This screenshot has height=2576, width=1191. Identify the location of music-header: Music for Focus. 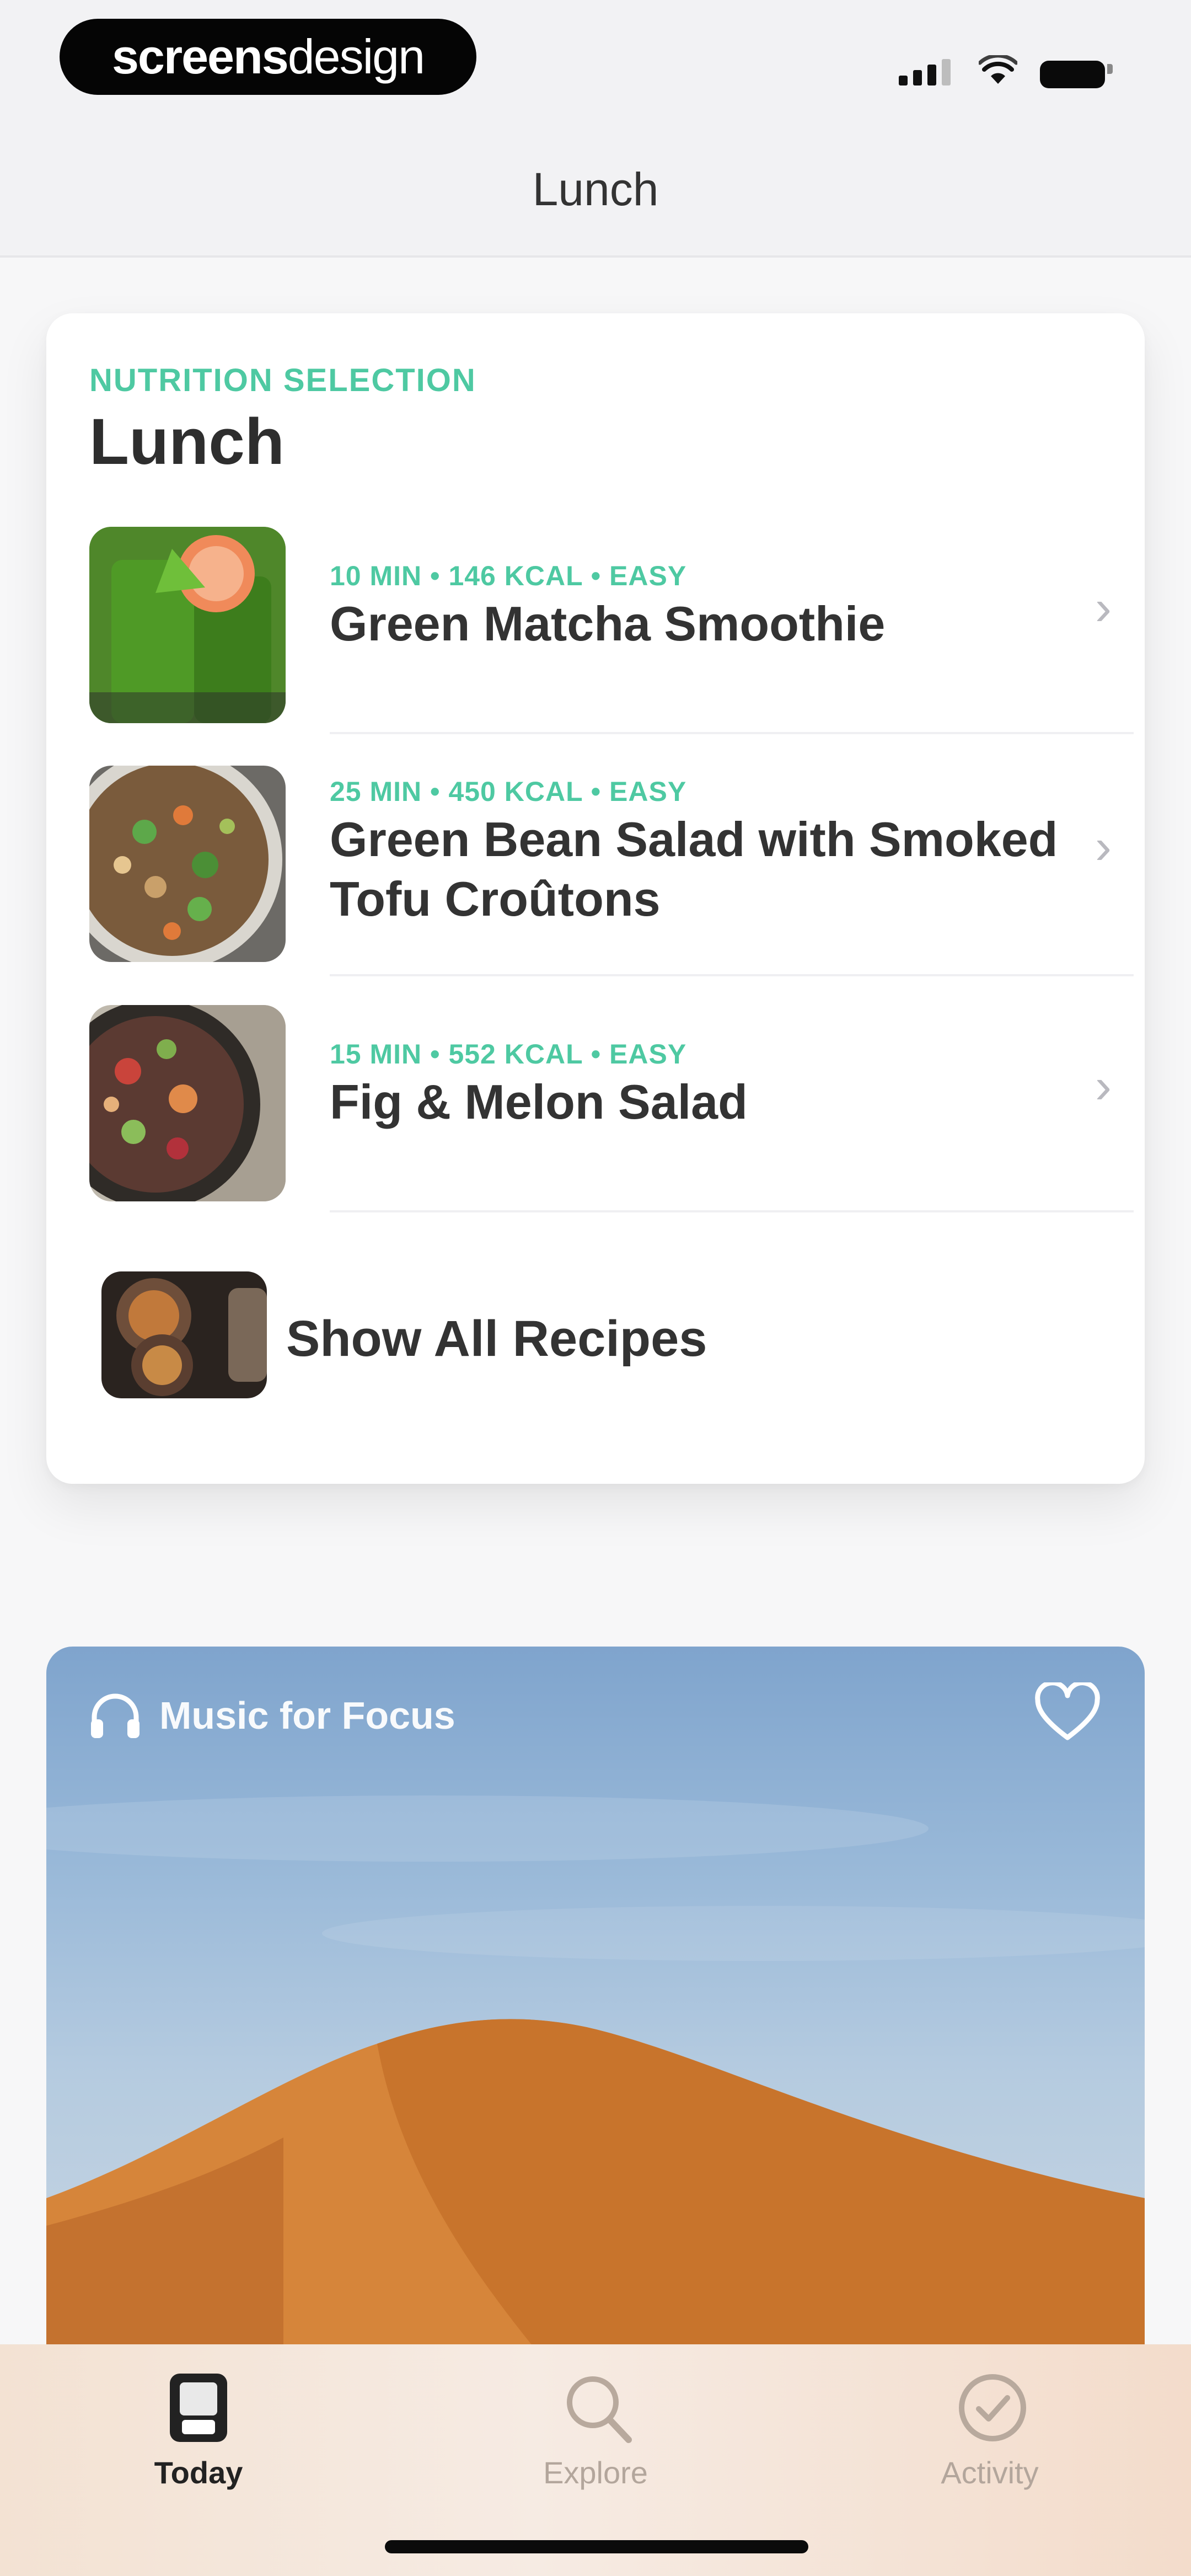
(271, 1715).